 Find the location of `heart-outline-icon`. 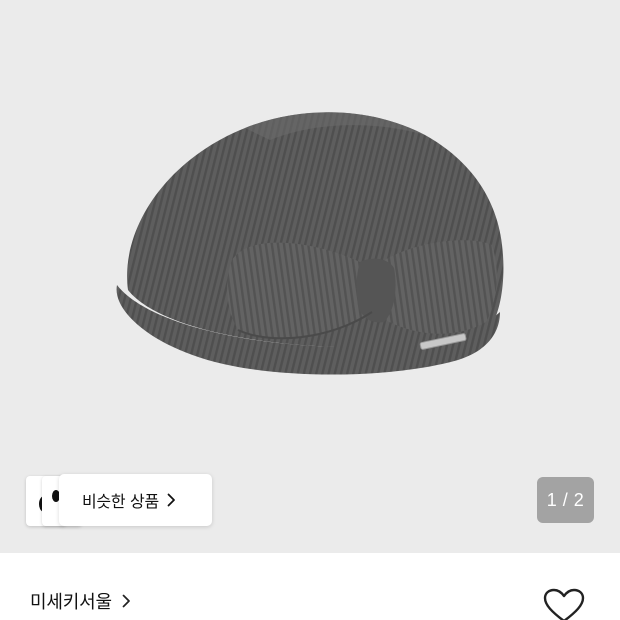

heart-outline-icon is located at coordinates (564, 604).